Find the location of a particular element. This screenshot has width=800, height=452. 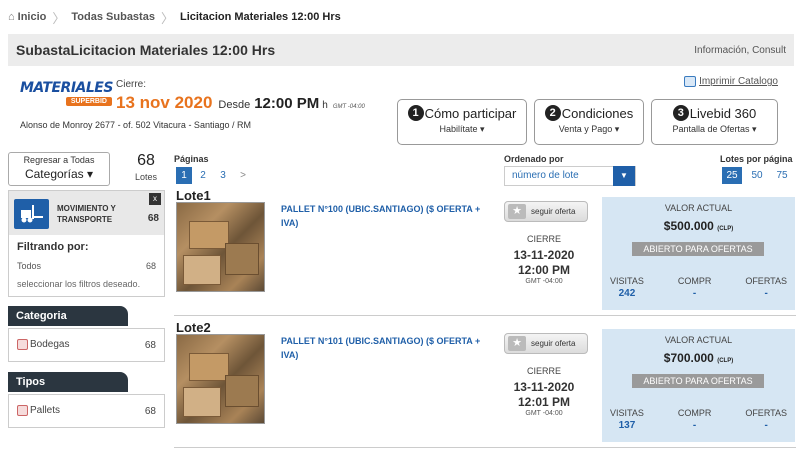

current-value-amount: $700.000 is located at coordinates (688, 358).